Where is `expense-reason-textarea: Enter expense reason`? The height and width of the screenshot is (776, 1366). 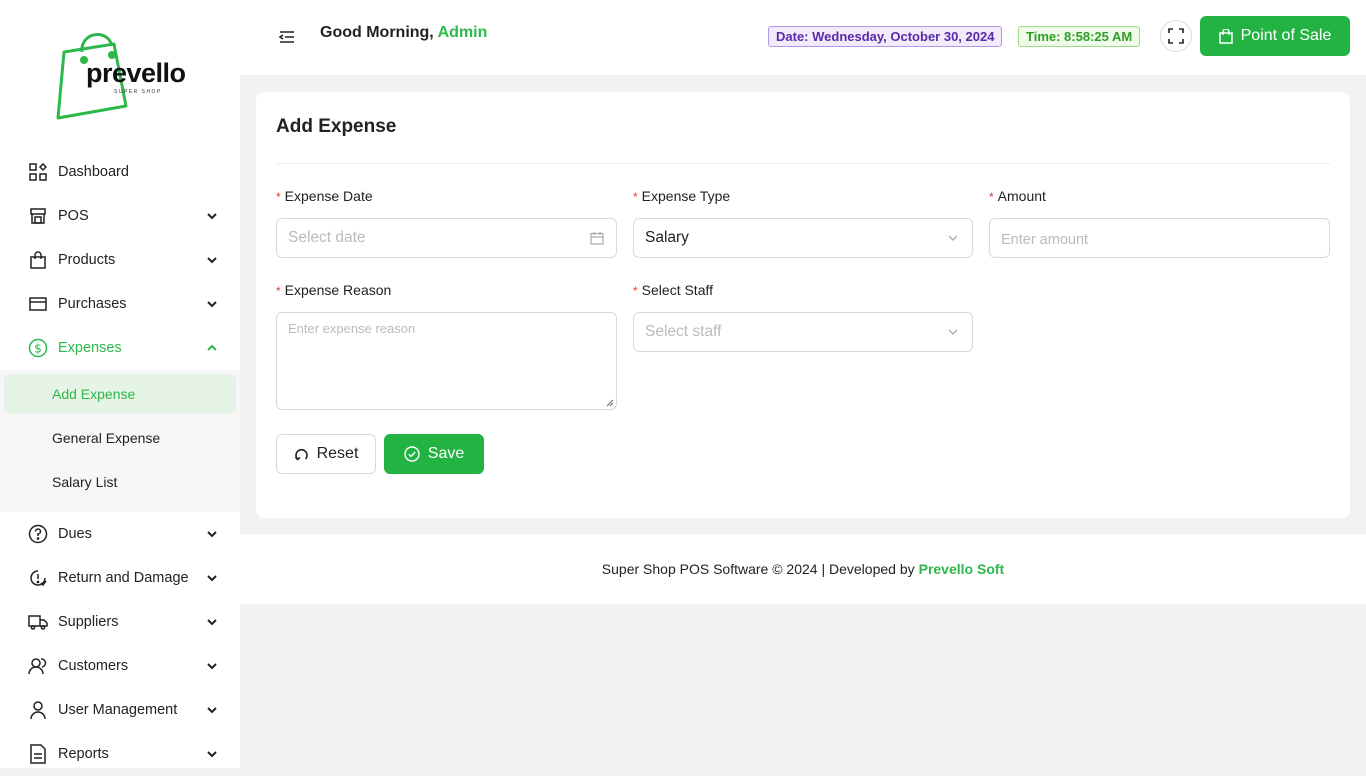 expense-reason-textarea: Enter expense reason is located at coordinates (446, 361).